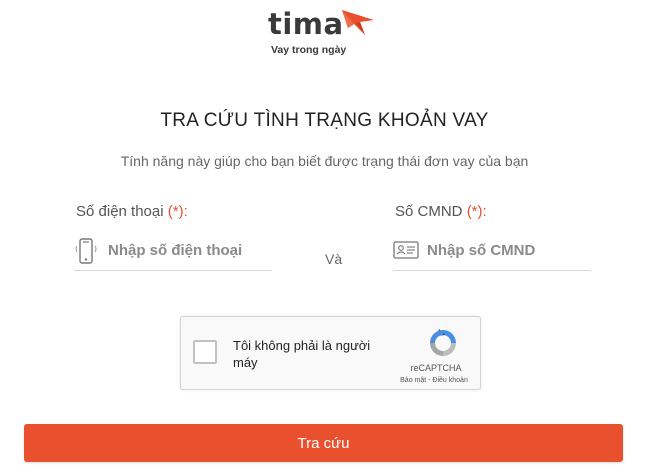 Image resolution: width=649 pixels, height=476 pixels. I want to click on mobile-phone-icon, so click(86, 251).